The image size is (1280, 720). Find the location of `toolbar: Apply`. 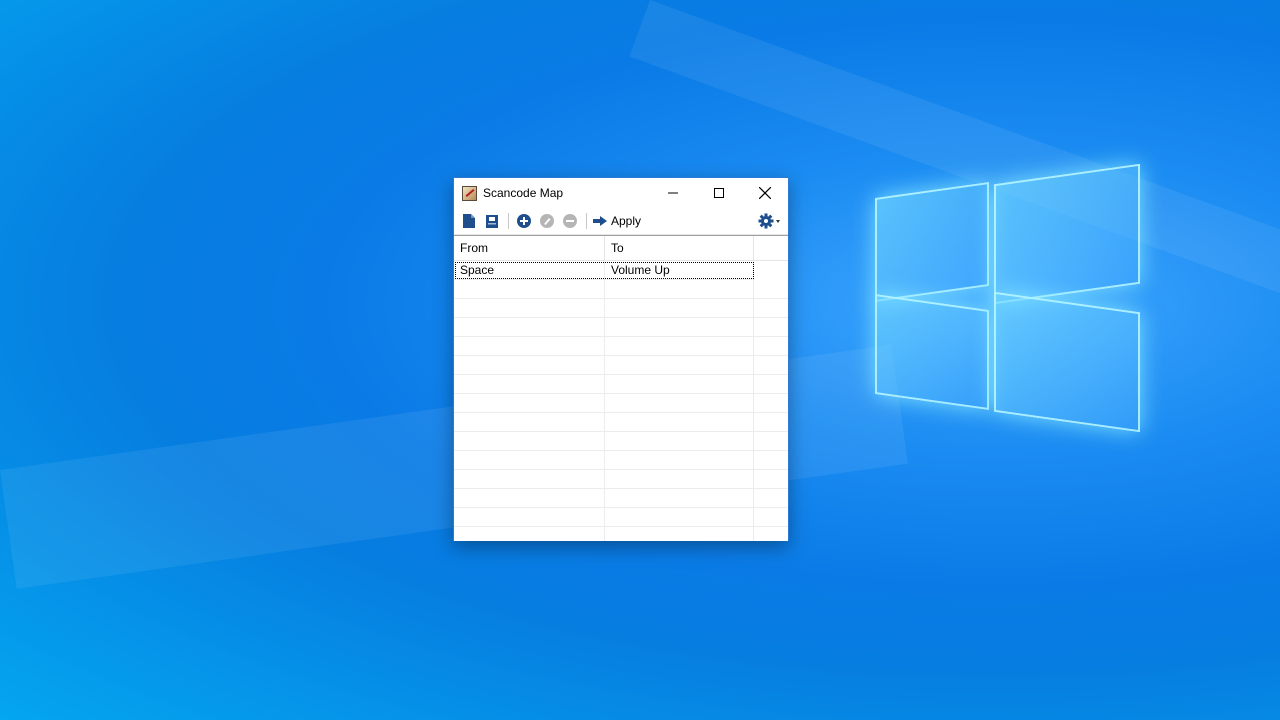

toolbar: Apply is located at coordinates (621, 221).